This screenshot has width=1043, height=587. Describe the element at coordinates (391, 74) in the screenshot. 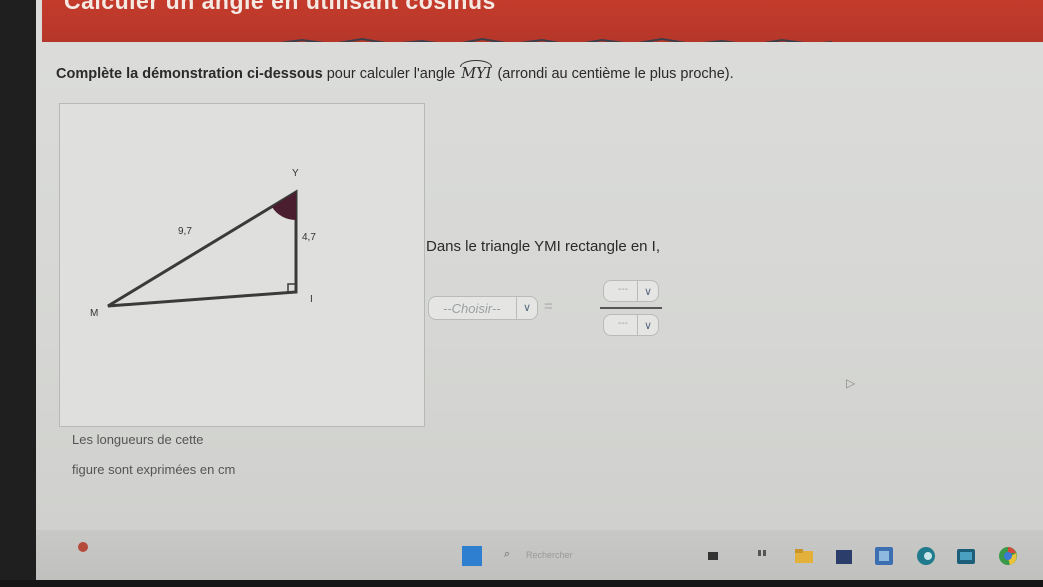

I see `instruction-part1: pour calculer l'angle` at that location.